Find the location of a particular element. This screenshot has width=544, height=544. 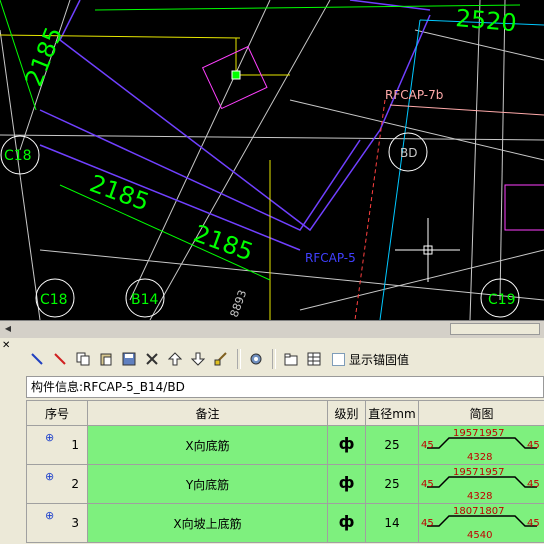

row-number: 1 is located at coordinates (75, 445).